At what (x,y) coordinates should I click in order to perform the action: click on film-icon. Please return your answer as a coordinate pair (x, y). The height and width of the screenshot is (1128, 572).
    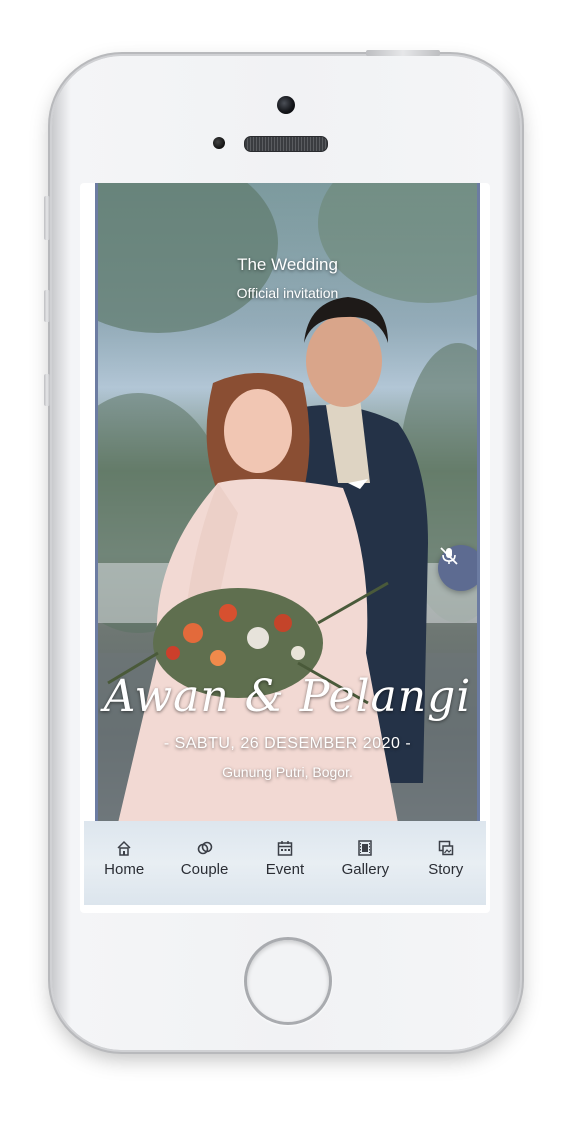
    Looking at the image, I should click on (365, 848).